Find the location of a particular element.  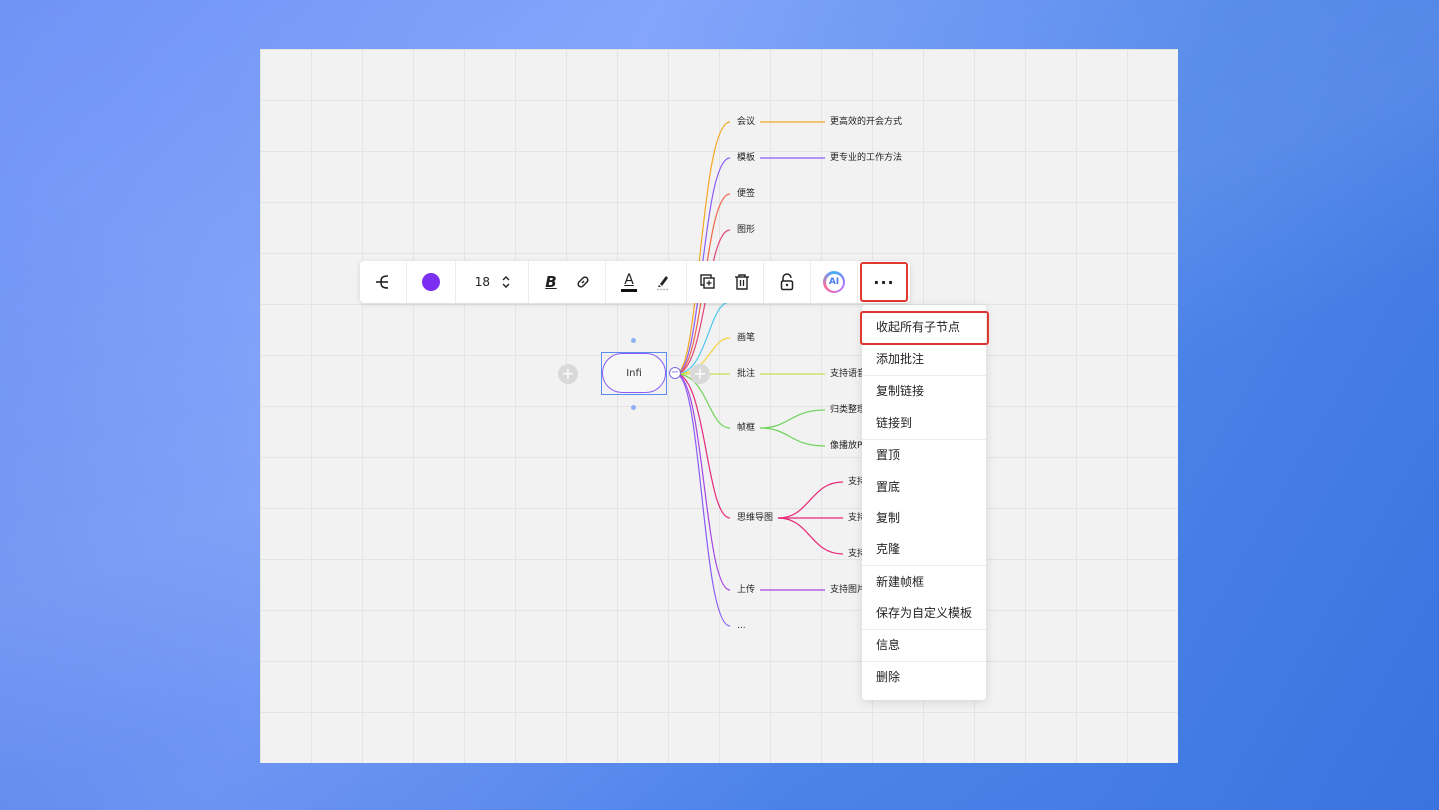

more-button: ··· is located at coordinates (884, 282).